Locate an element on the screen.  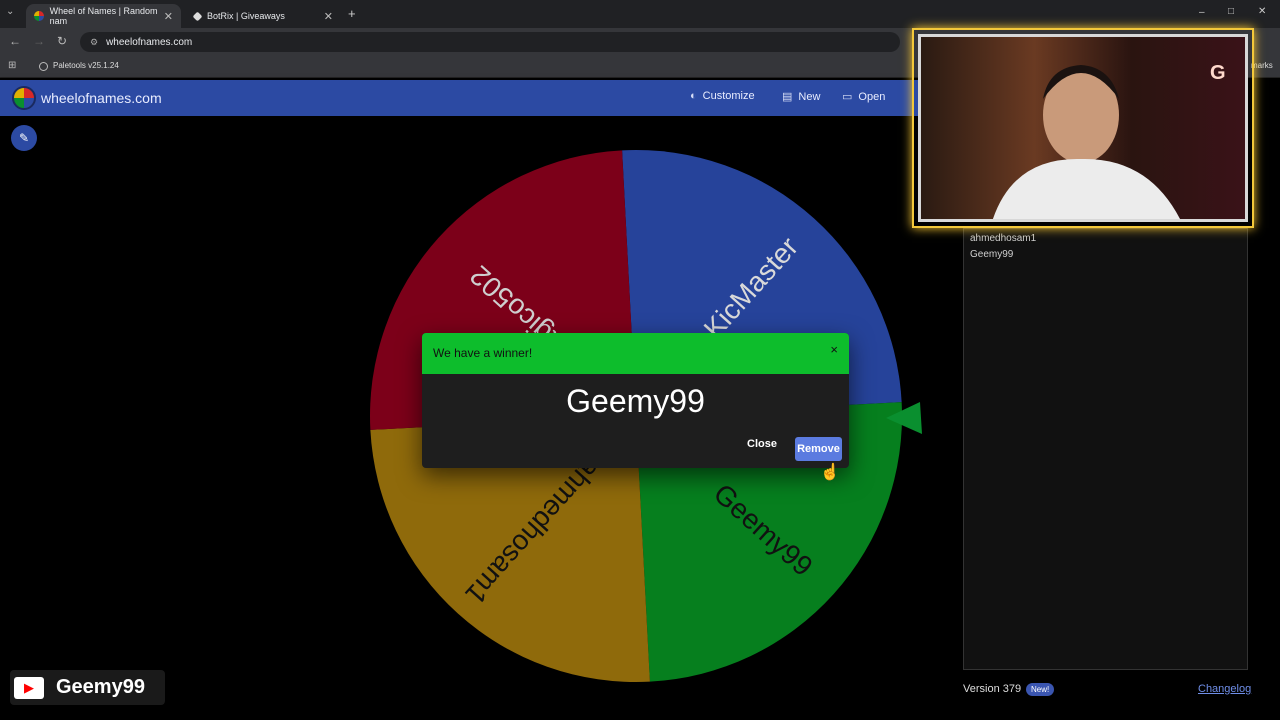
reload-icon: ↻ is located at coordinates (62, 41).